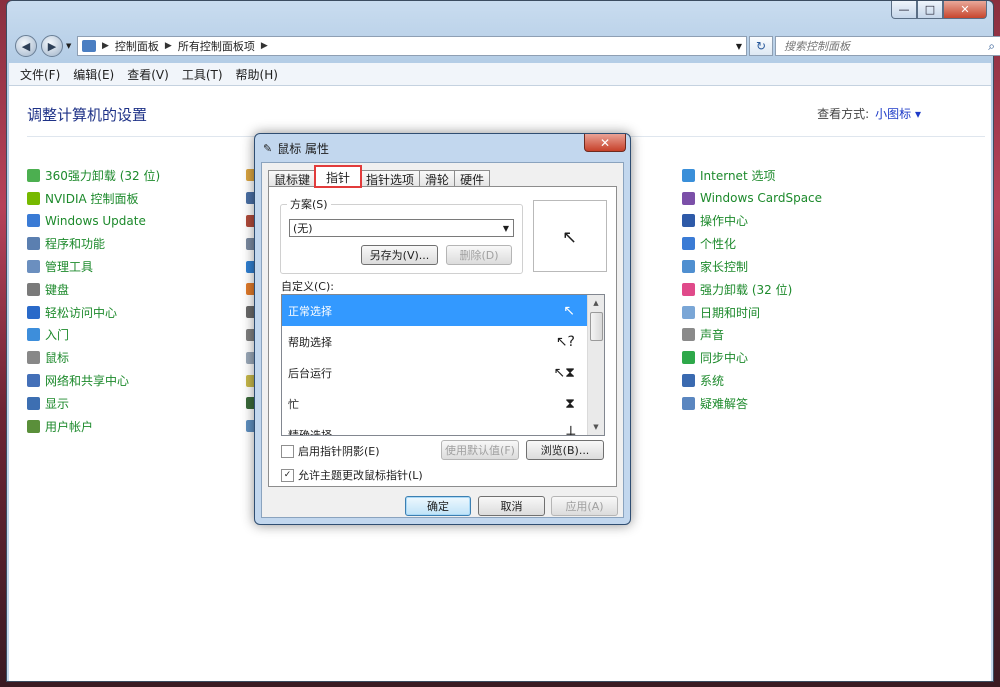  I want to click on cursor-glyph-icon: ⧗, so click(570, 403).